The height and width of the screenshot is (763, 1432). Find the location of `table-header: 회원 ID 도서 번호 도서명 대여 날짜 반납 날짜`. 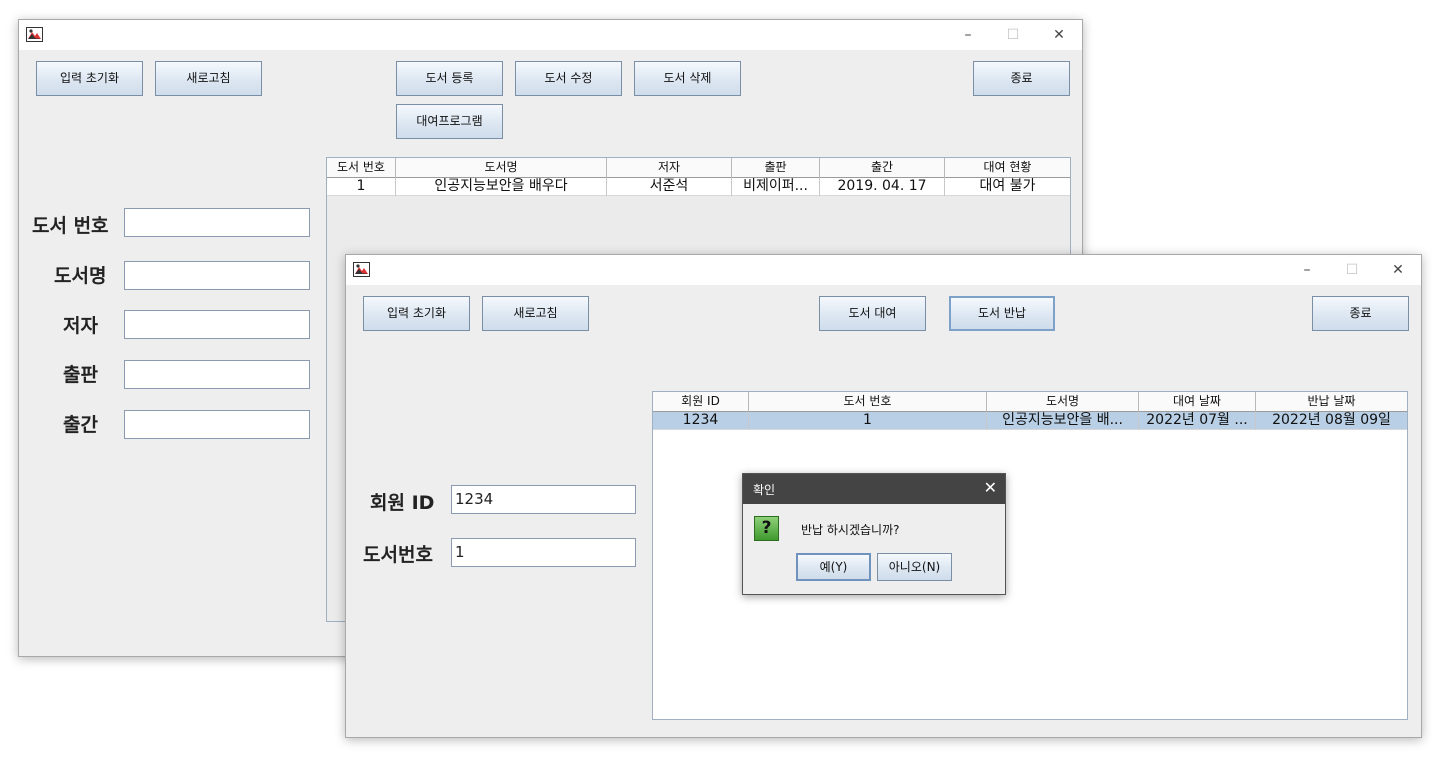

table-header: 회원 ID 도서 번호 도서명 대여 날짜 반납 날짜 is located at coordinates (1030, 402).